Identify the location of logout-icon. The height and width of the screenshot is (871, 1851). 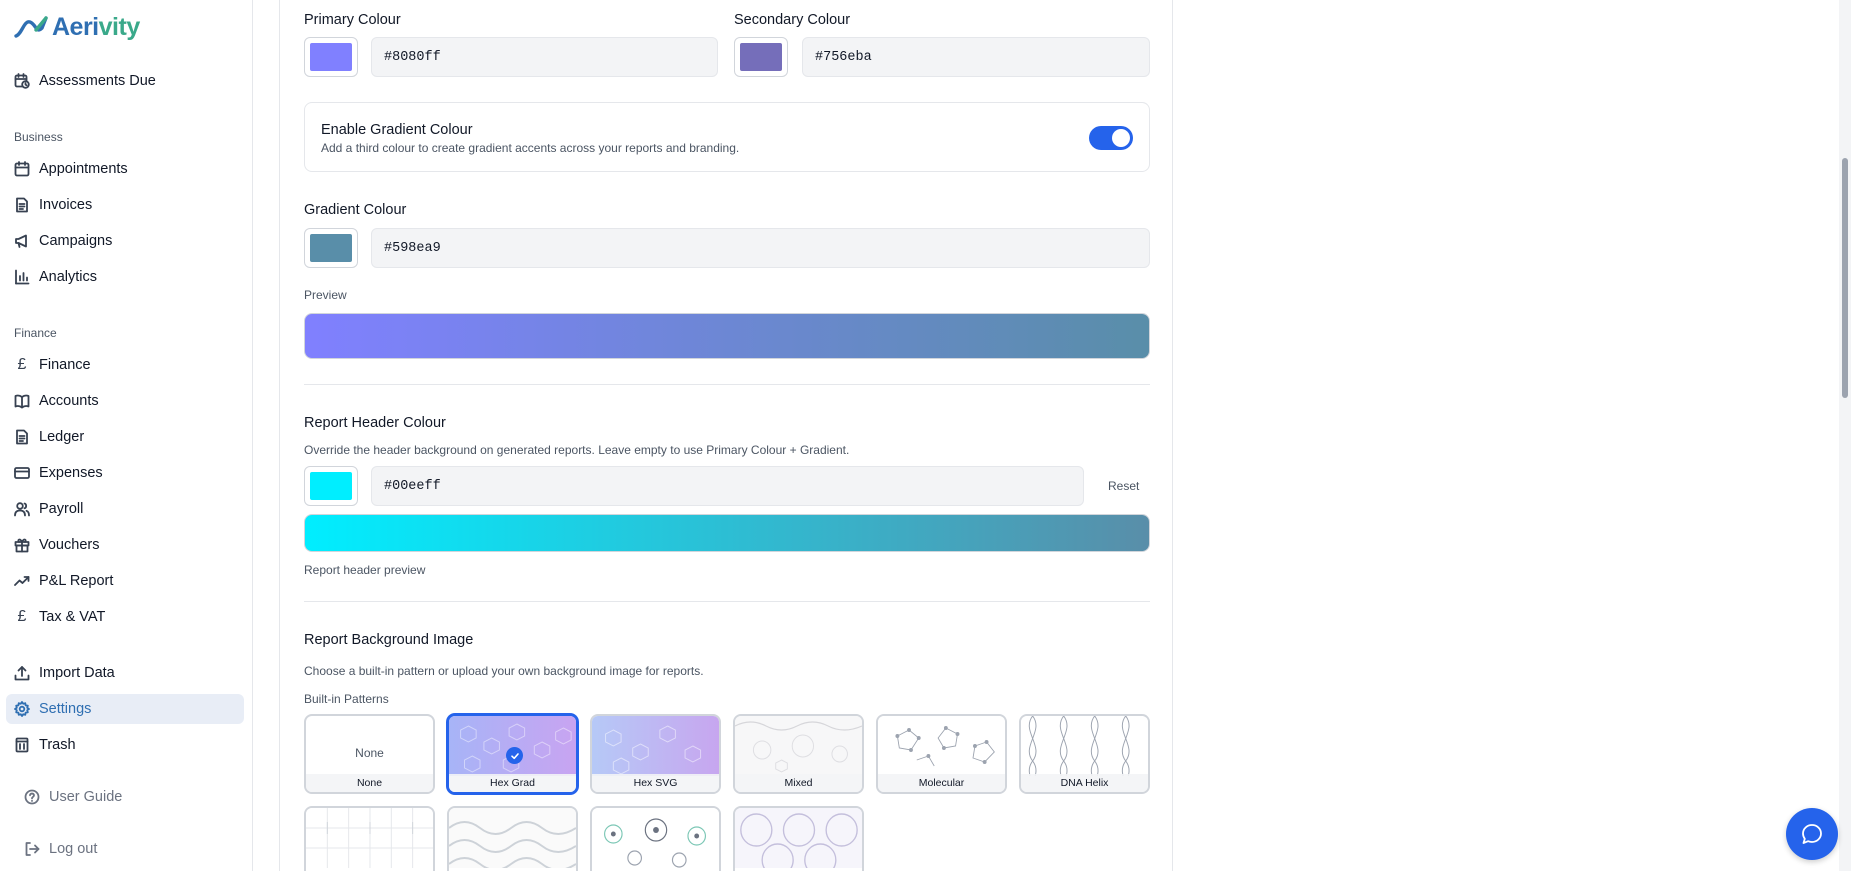
(32, 849).